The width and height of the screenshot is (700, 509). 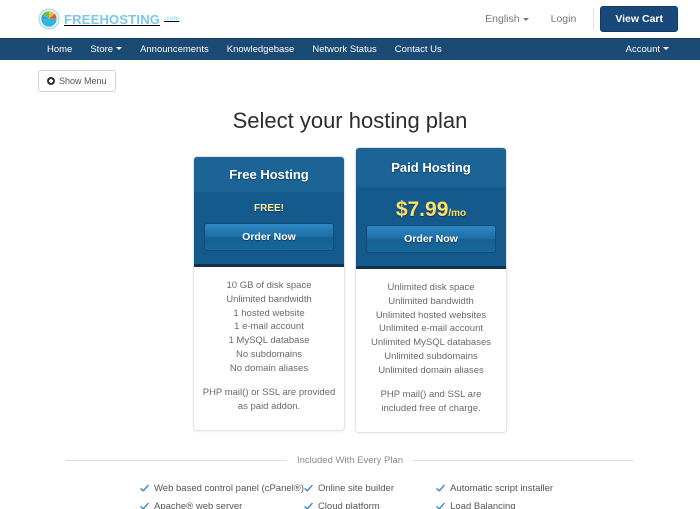 I want to click on plan-title: Free Hosting, so click(x=269, y=175).